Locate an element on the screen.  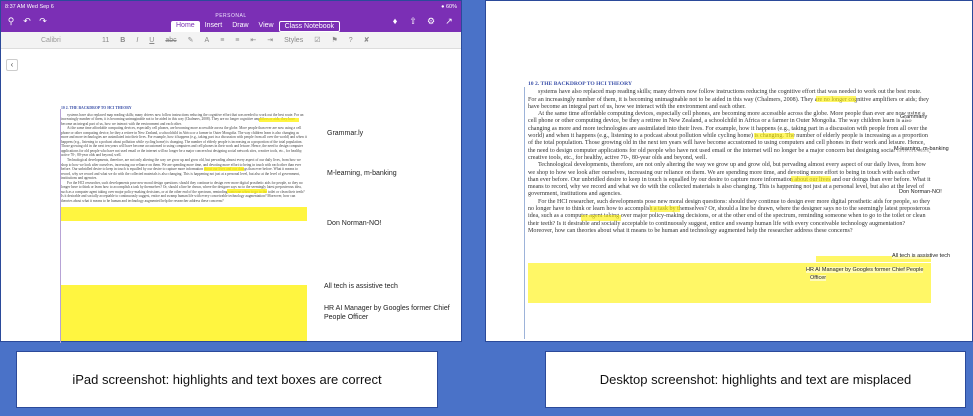
bullets-icon: ≡ is located at coordinates (222, 40).